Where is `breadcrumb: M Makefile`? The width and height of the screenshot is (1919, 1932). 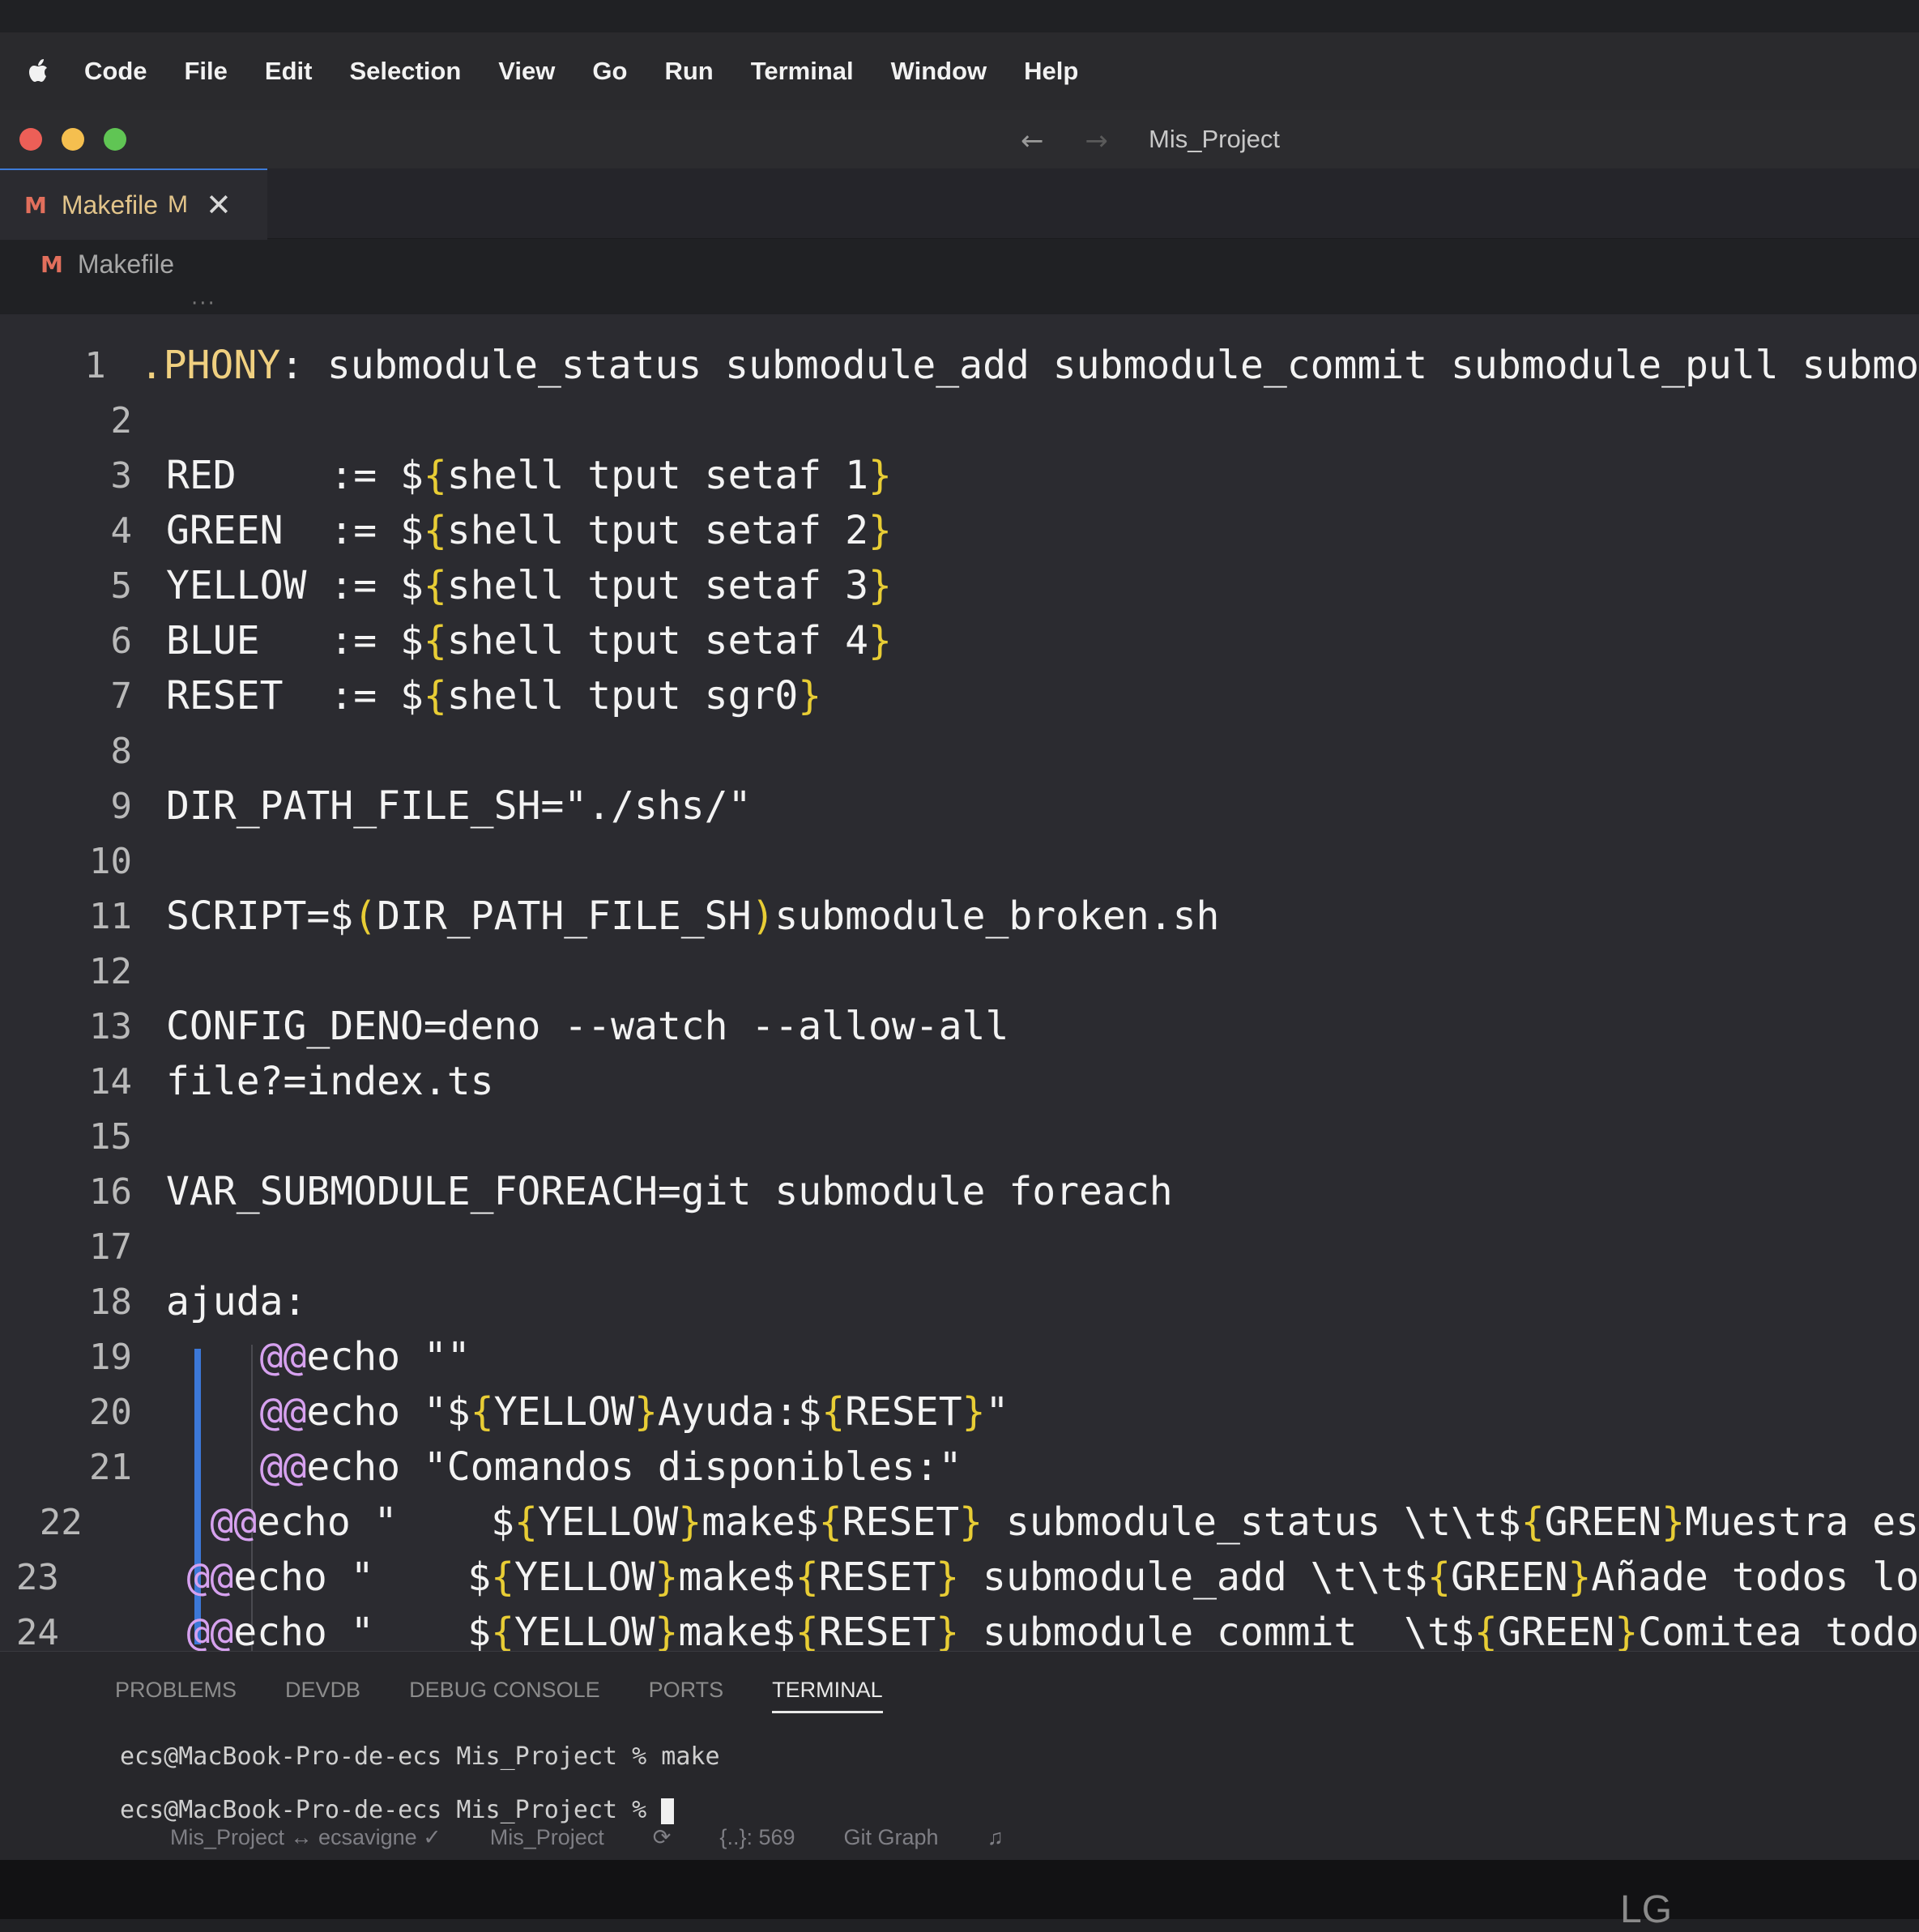 breadcrumb: M Makefile is located at coordinates (95, 264).